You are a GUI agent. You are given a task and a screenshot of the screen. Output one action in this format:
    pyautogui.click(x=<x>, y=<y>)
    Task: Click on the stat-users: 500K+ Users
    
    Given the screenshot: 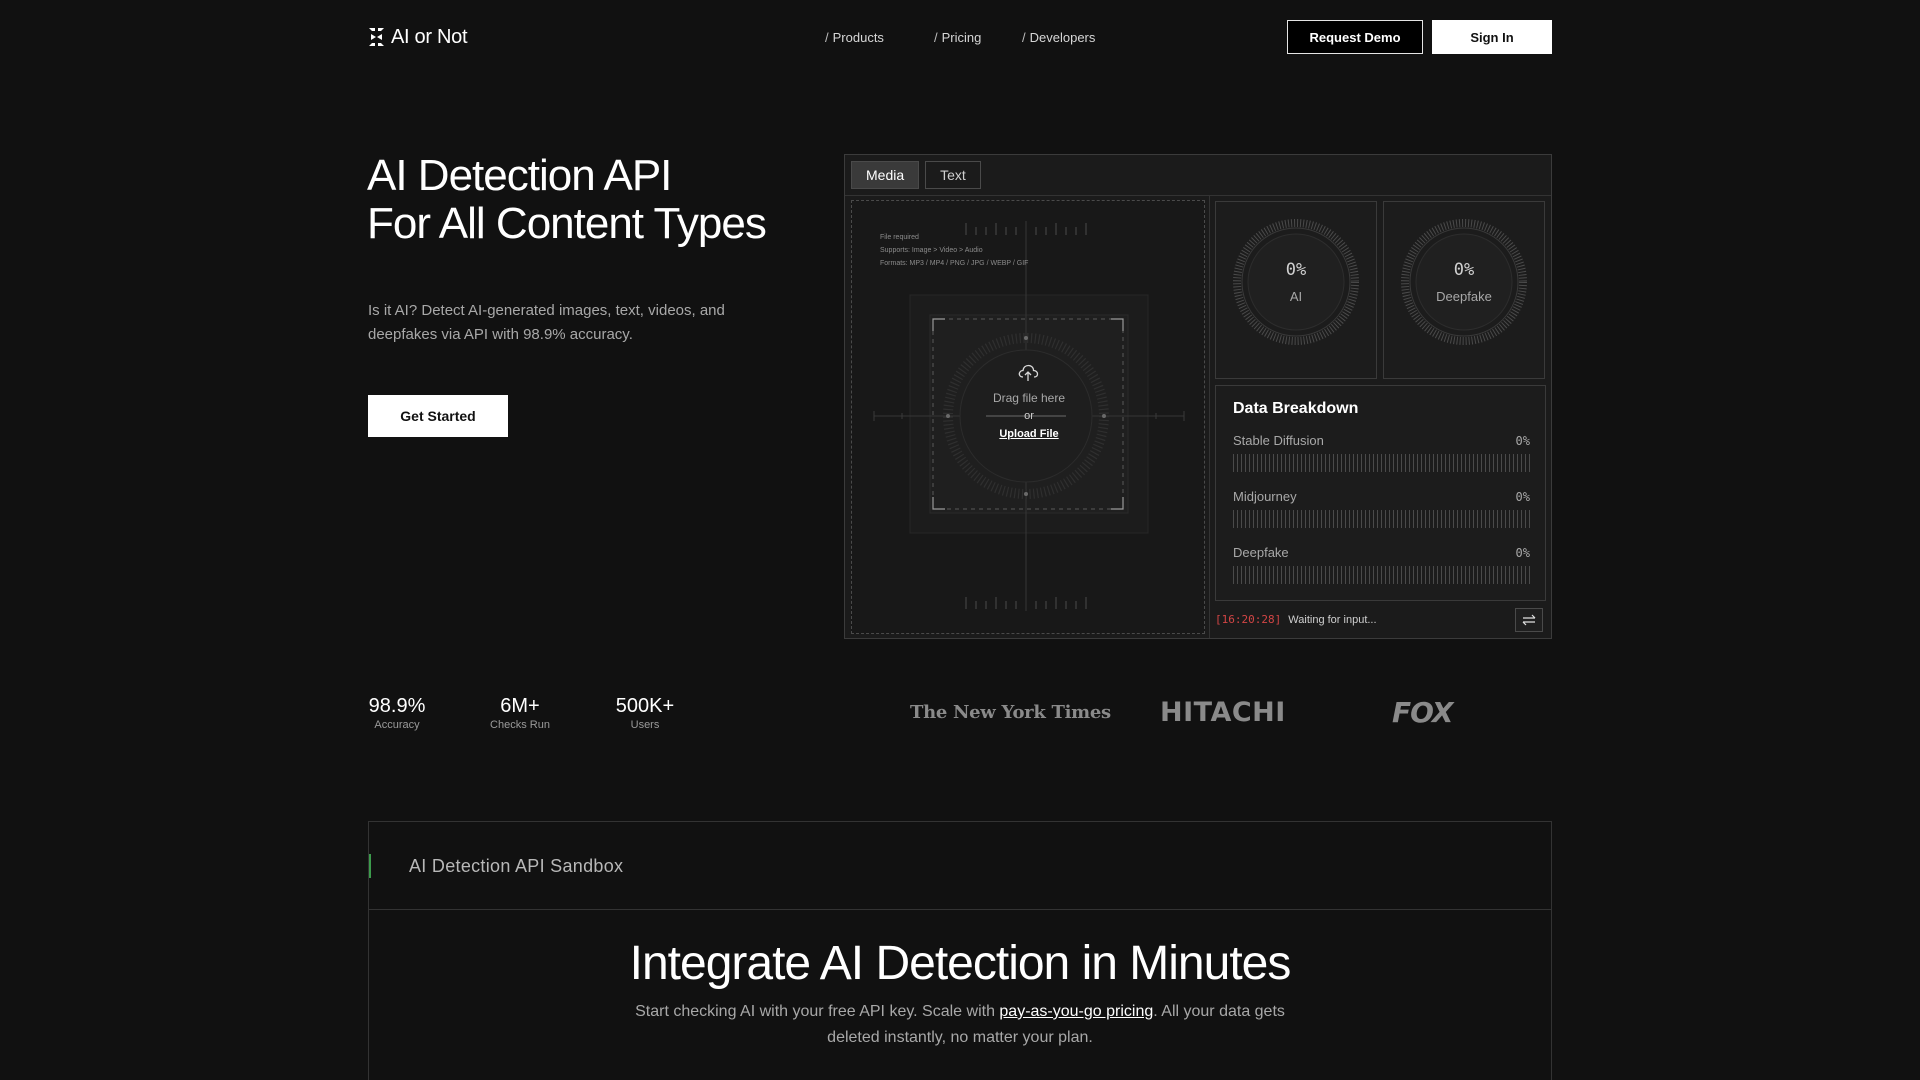 What is the action you would take?
    pyautogui.click(x=645, y=712)
    